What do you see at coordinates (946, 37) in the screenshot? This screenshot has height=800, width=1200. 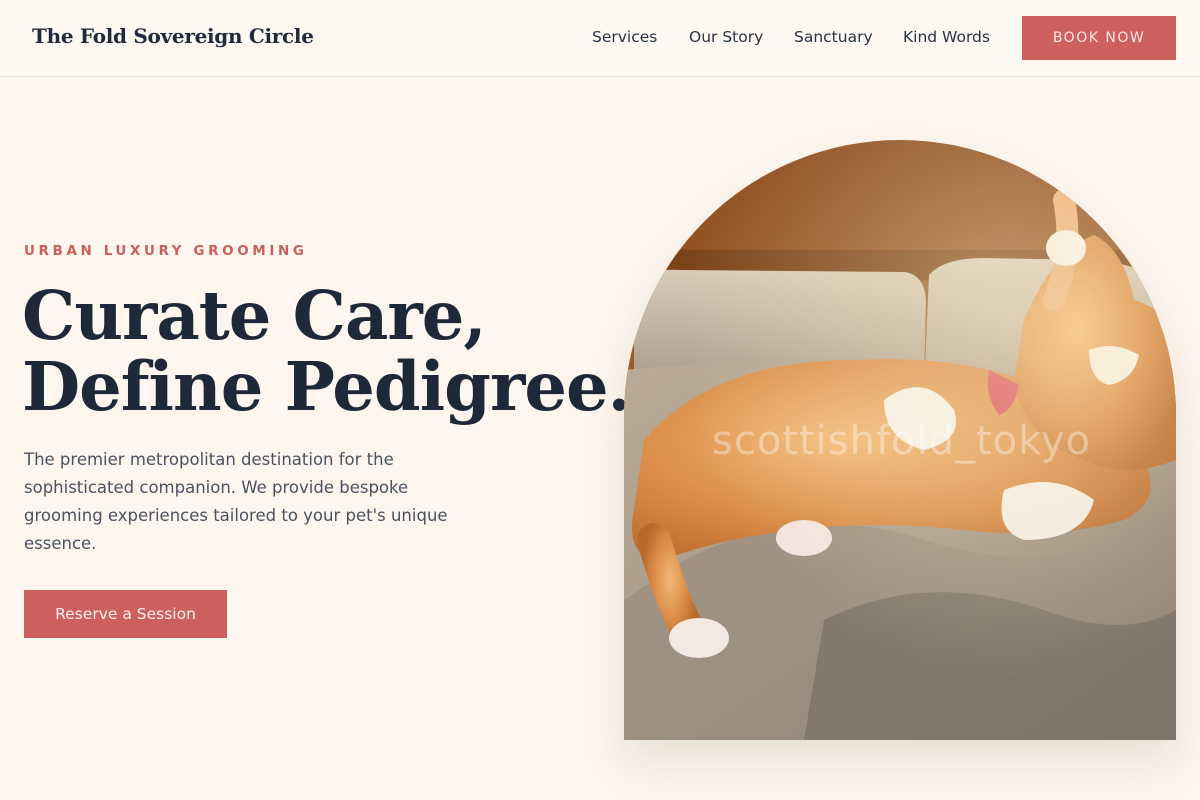 I see `nav-link-kind-words: Kind Words` at bounding box center [946, 37].